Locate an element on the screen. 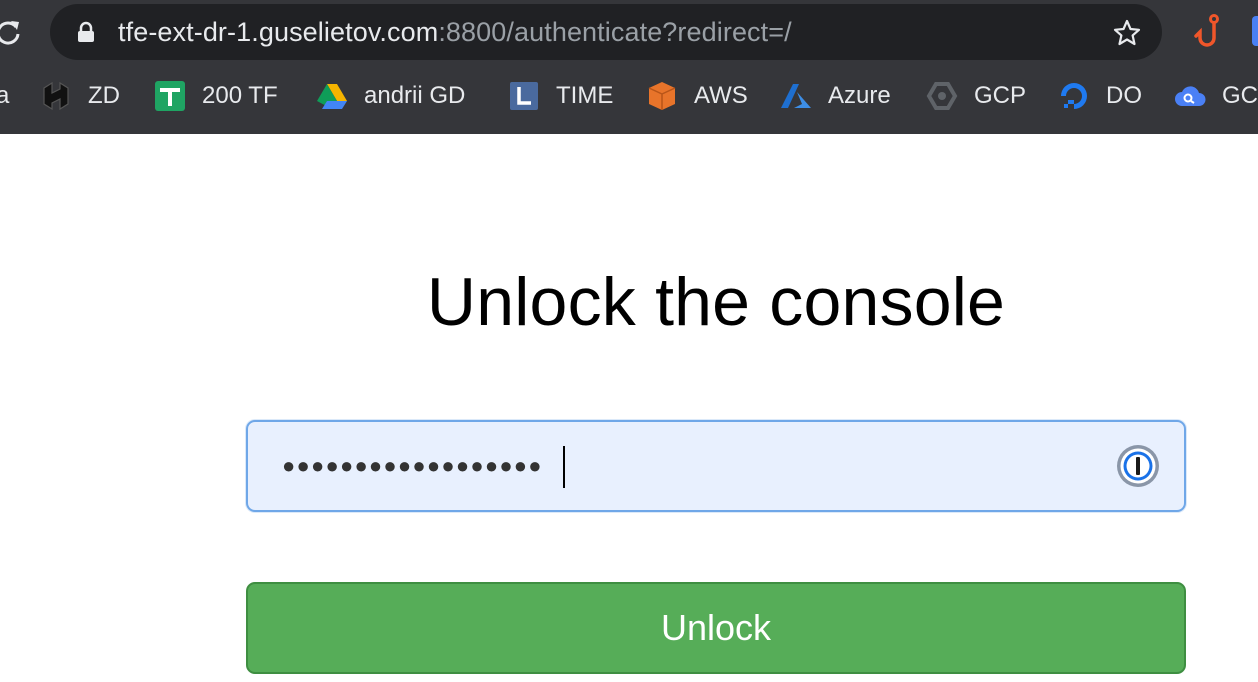 The height and width of the screenshot is (682, 1258). bookmark-item: AWS is located at coordinates (697, 96).